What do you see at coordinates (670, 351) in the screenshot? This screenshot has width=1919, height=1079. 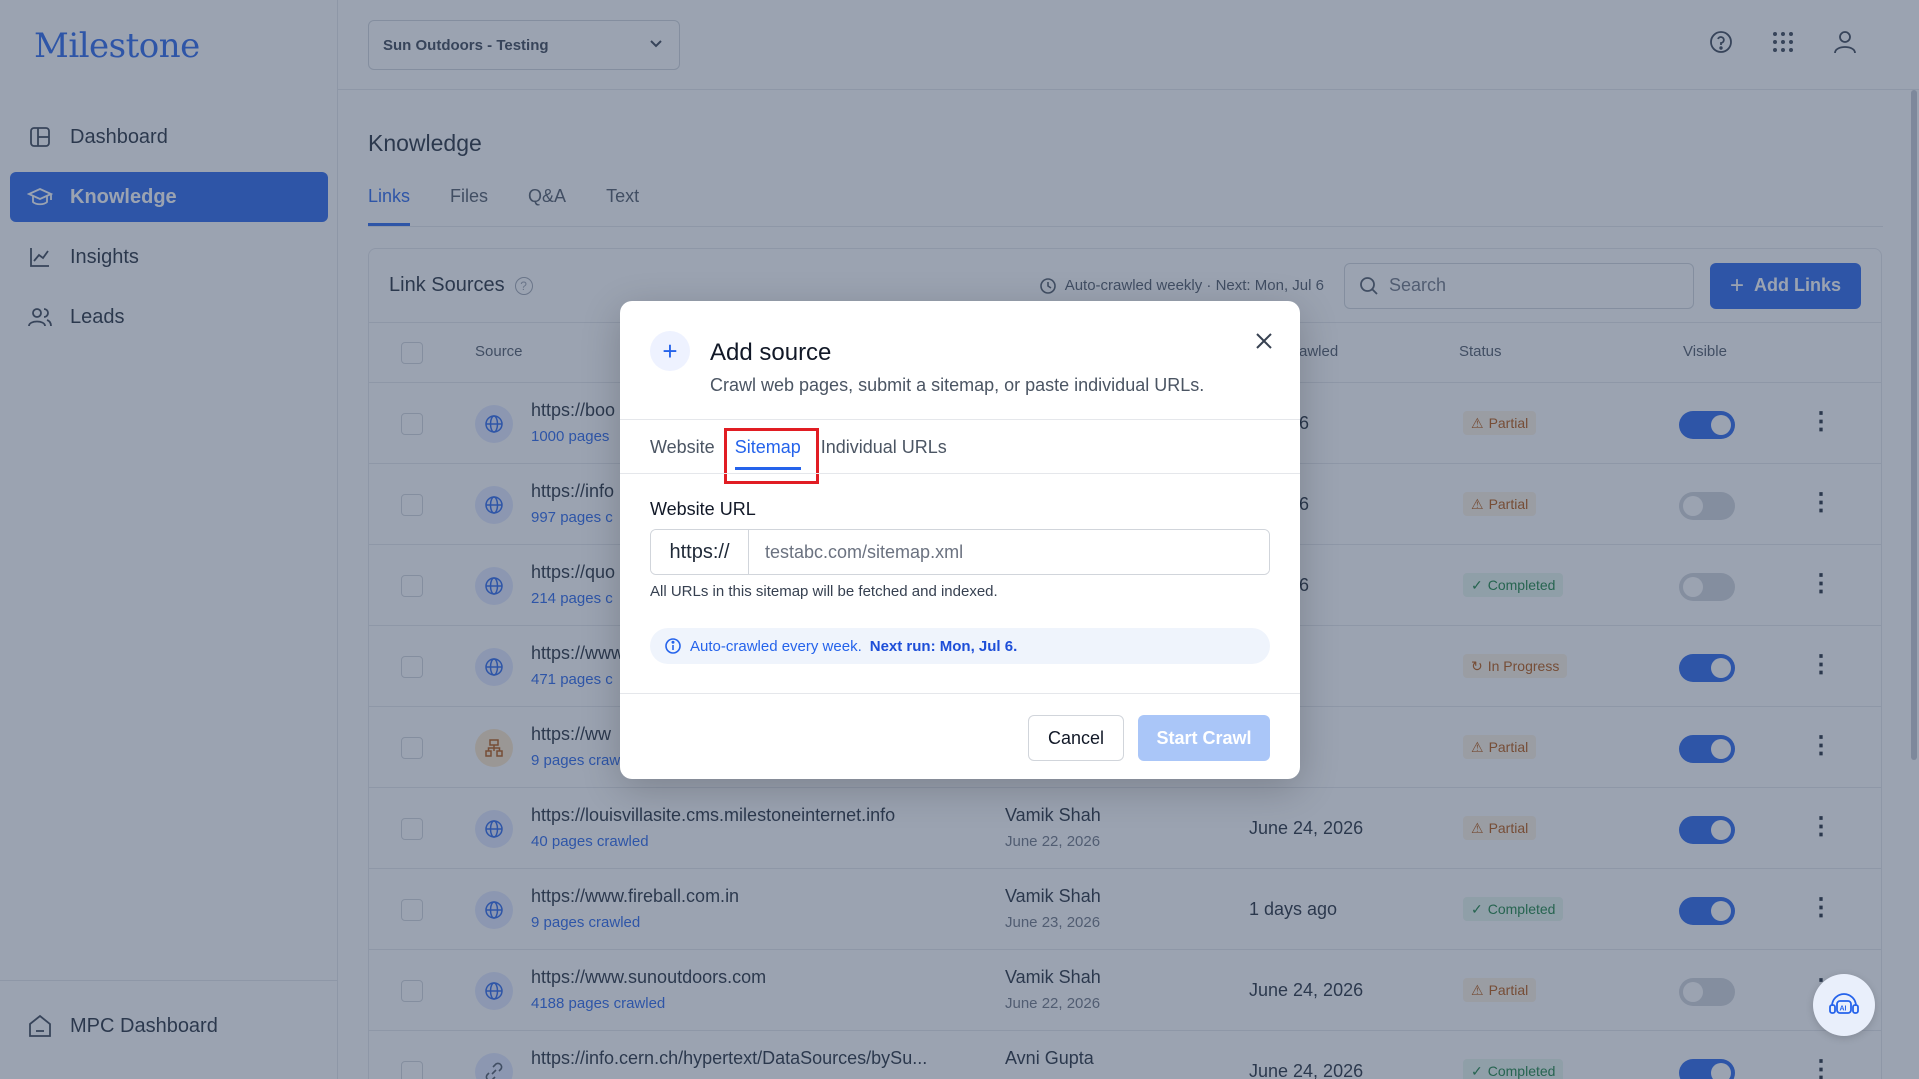 I see `plus-circle-icon: +` at bounding box center [670, 351].